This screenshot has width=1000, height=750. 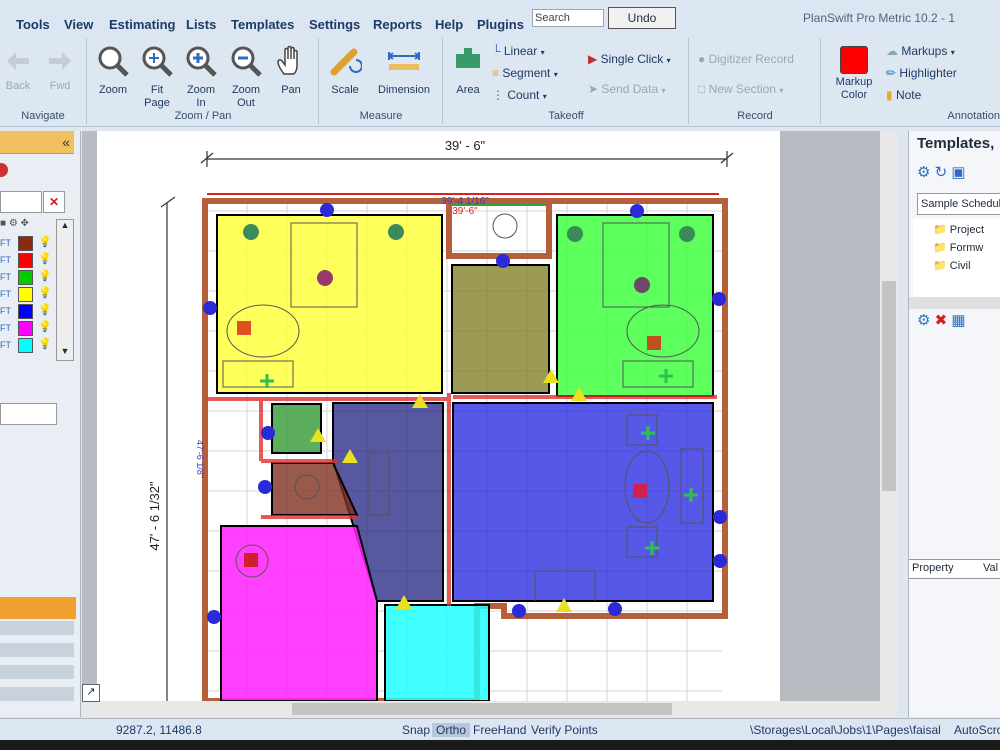 What do you see at coordinates (903, 95) in the screenshot?
I see `note-button: ▮ Note` at bounding box center [903, 95].